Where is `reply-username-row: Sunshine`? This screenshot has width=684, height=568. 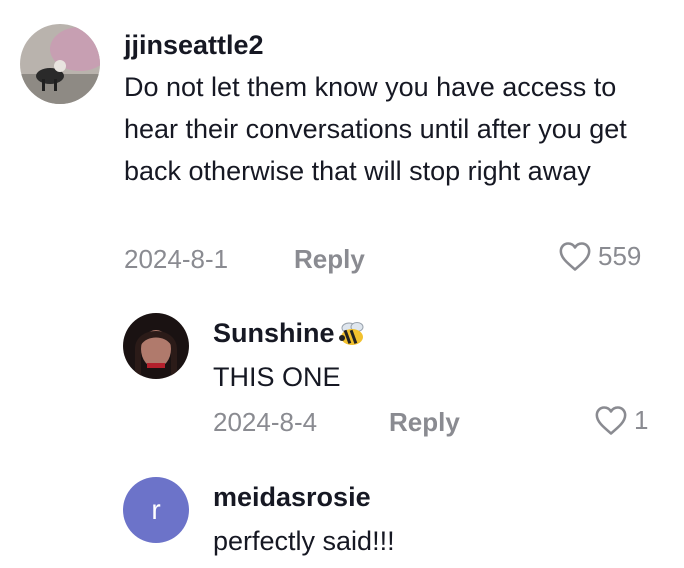 reply-username-row: Sunshine is located at coordinates (290, 333).